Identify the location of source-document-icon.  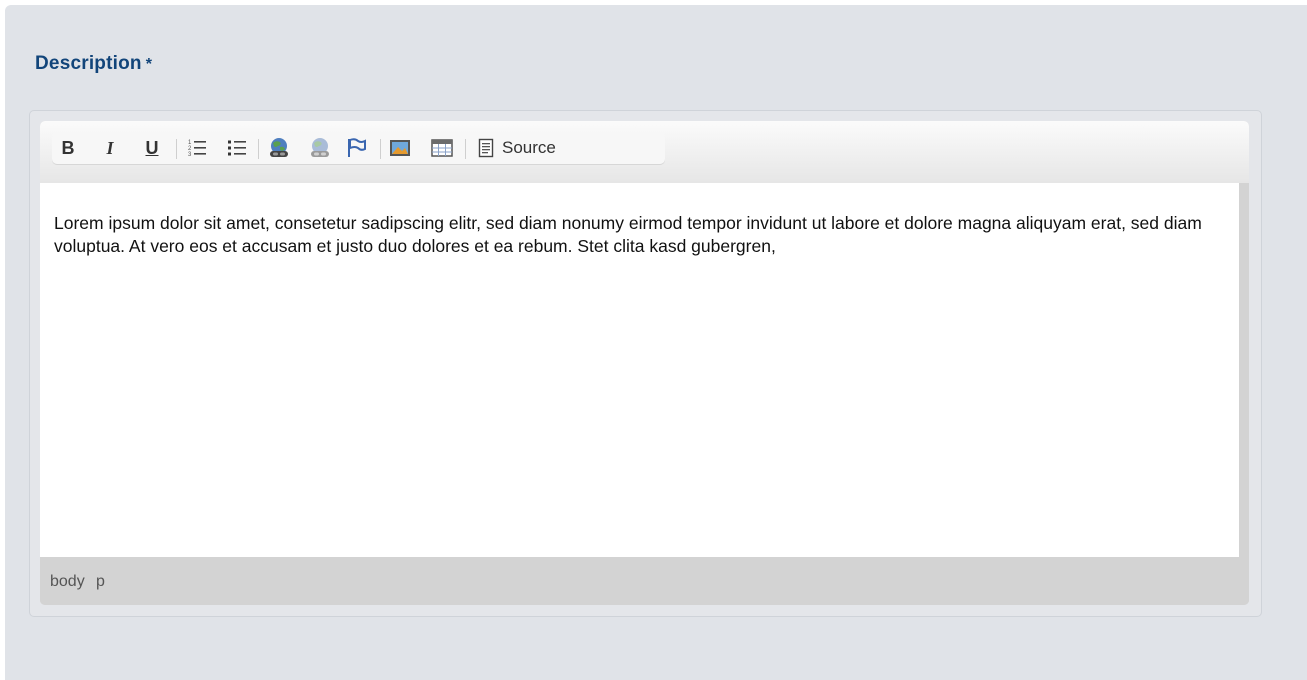
(486, 148).